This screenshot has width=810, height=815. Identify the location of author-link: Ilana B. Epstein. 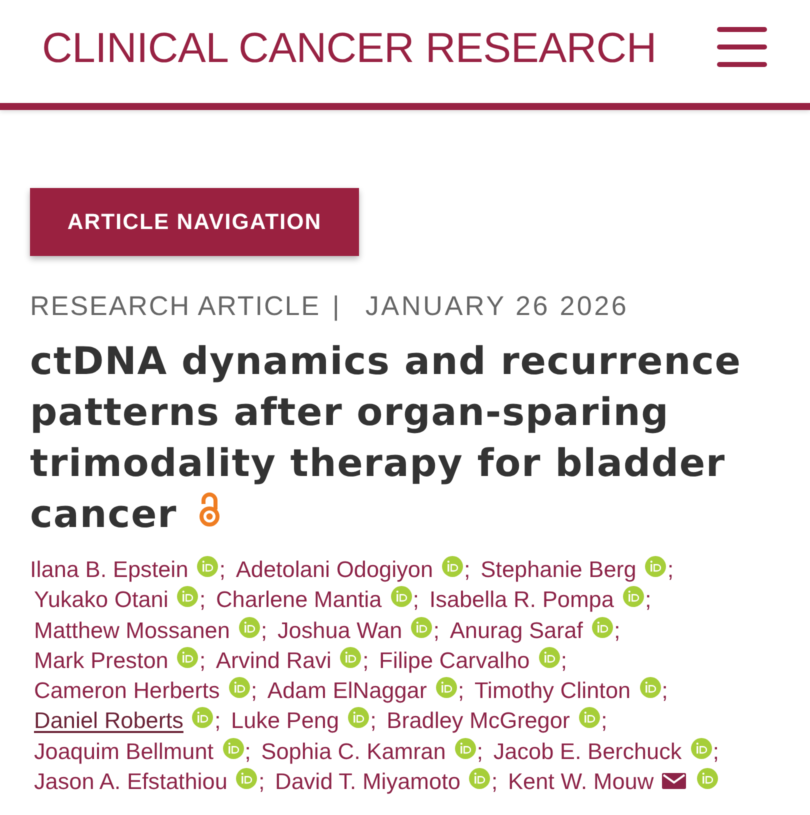
(109, 569).